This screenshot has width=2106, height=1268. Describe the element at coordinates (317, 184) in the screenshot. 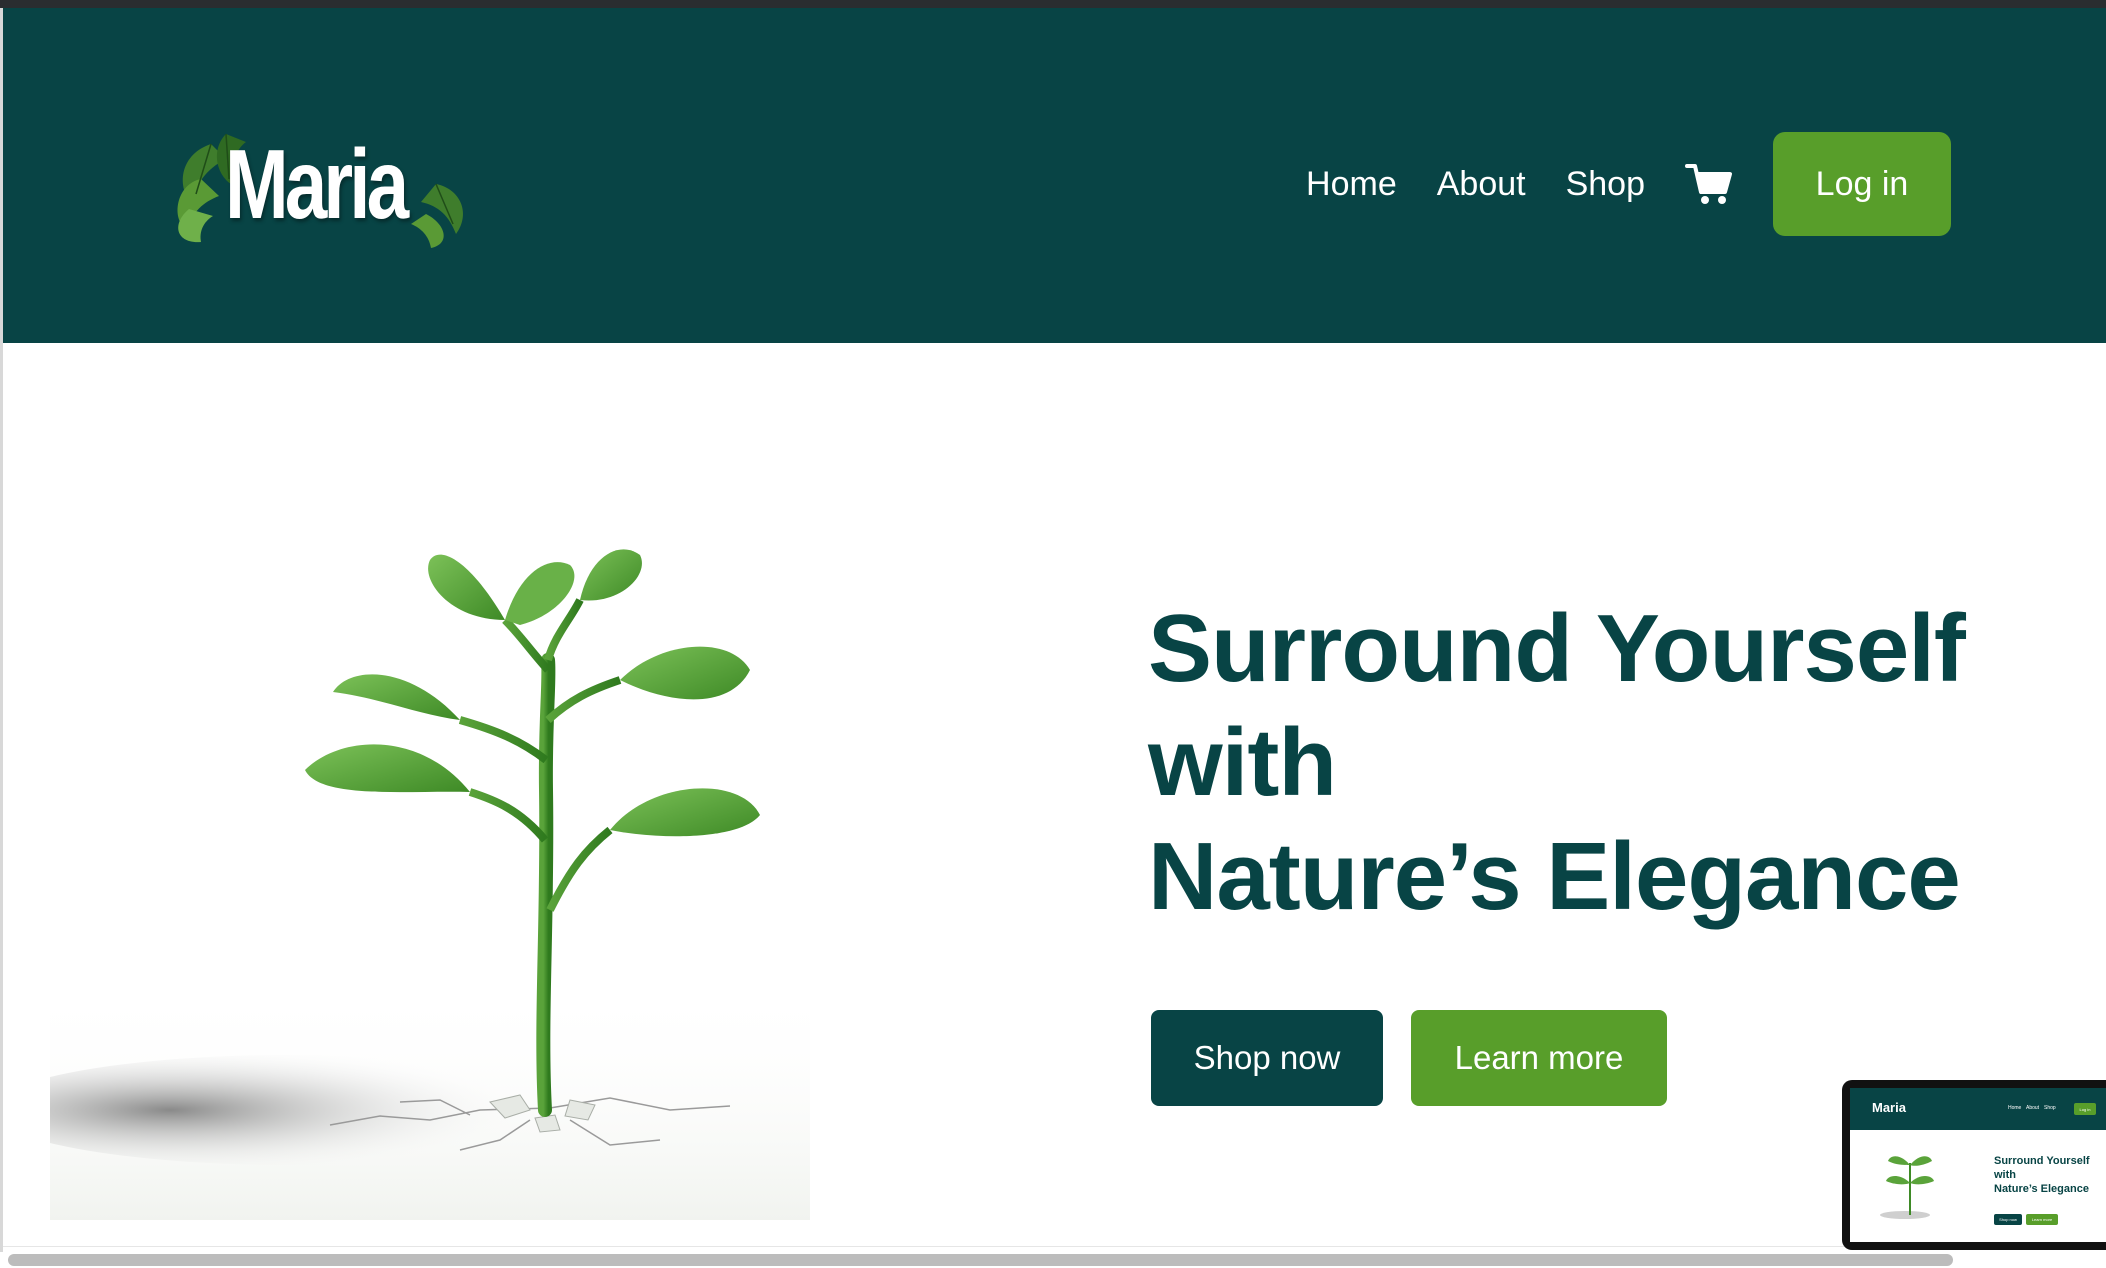

I see `logo-text: Maria` at that location.